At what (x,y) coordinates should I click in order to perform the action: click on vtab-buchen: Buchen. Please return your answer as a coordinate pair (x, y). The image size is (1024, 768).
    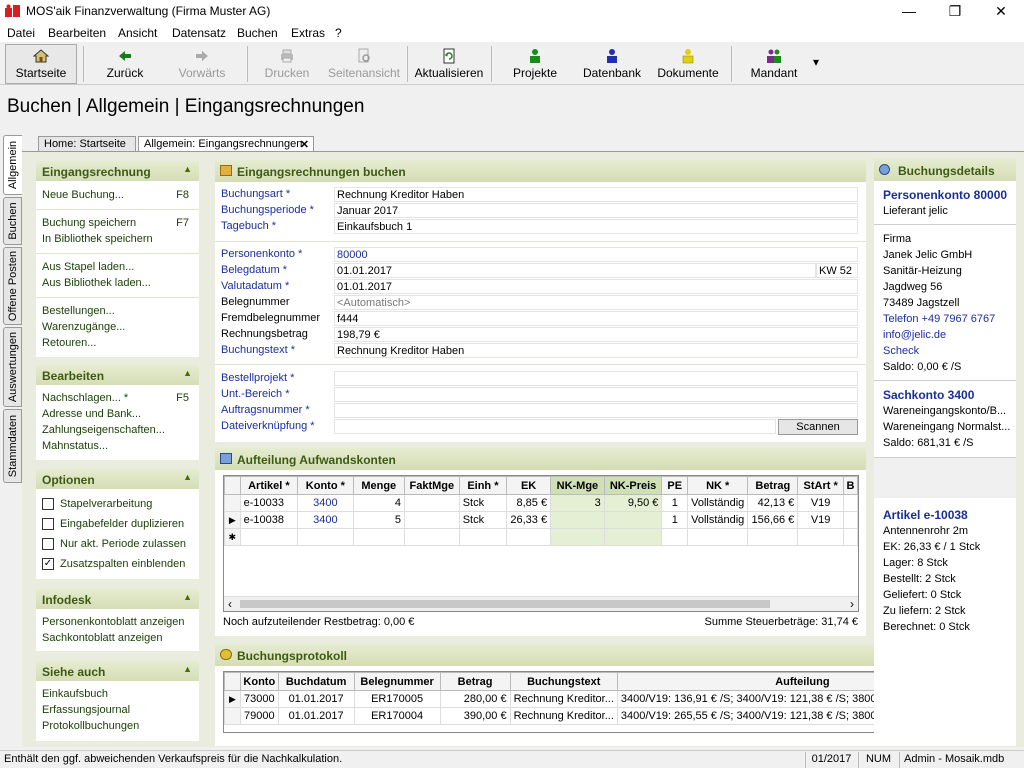
    Looking at the image, I should click on (12, 221).